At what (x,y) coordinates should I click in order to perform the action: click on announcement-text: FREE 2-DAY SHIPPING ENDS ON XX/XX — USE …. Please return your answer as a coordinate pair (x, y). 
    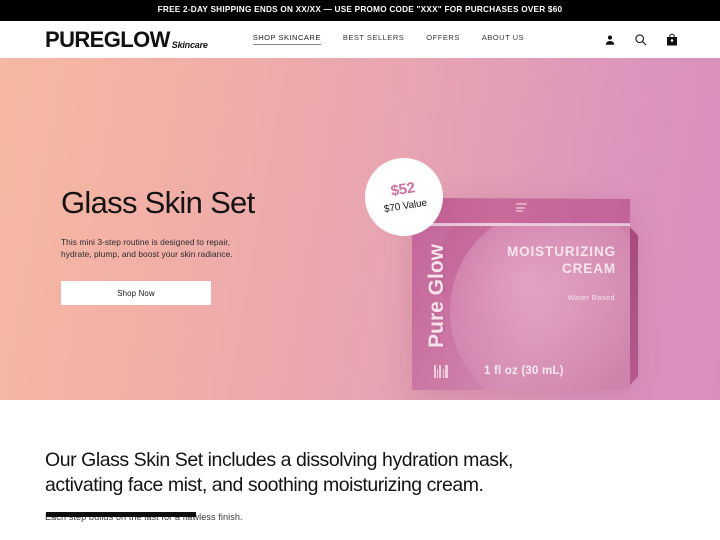
    Looking at the image, I should click on (360, 10).